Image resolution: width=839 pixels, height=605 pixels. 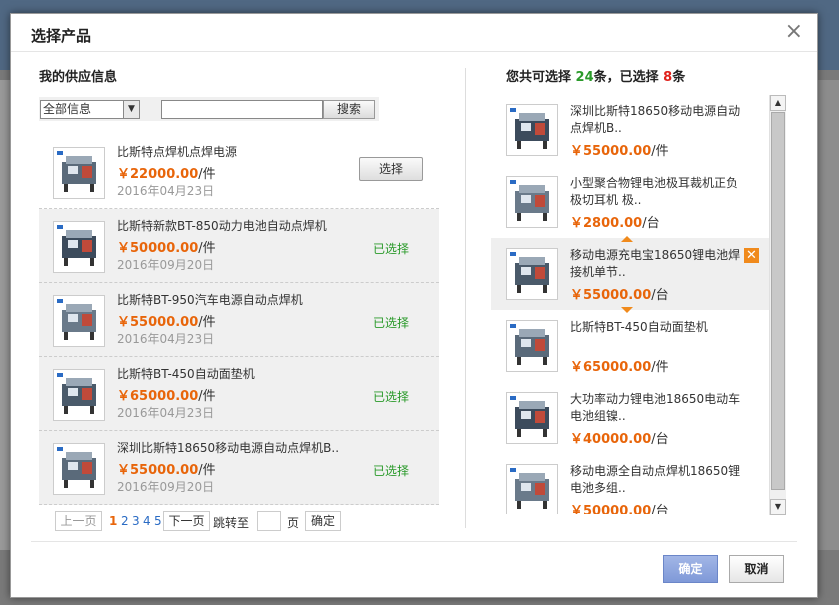 I want to click on selected-item-name: 比斯特BT-450自动面垫机, so click(x=639, y=327).